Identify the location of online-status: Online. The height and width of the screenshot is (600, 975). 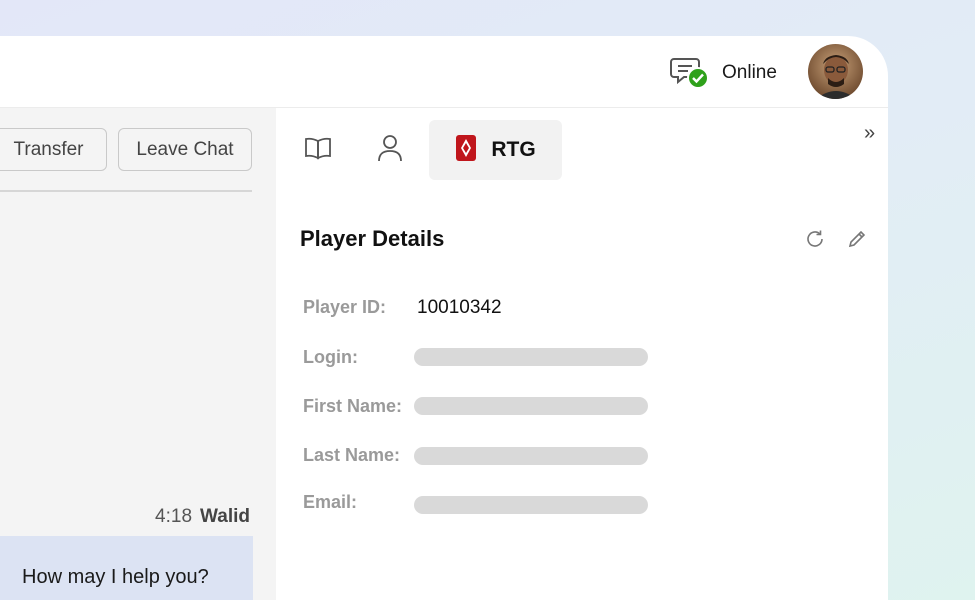
(723, 73).